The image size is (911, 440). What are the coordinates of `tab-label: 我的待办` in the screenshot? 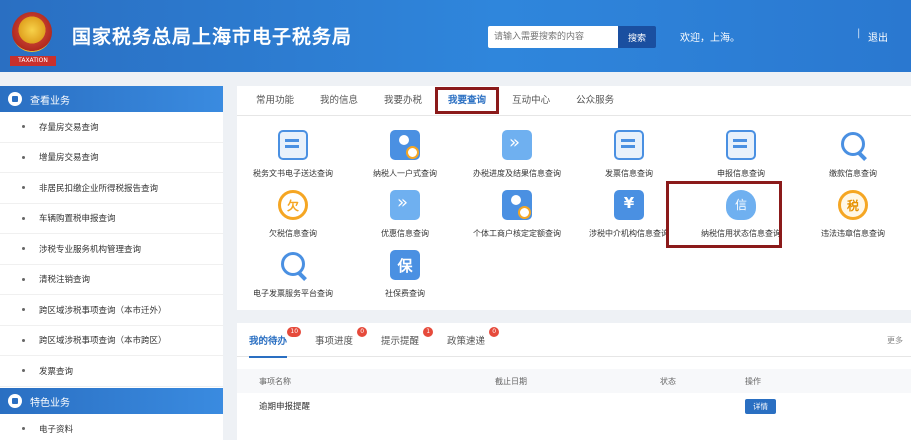 It's located at (268, 341).